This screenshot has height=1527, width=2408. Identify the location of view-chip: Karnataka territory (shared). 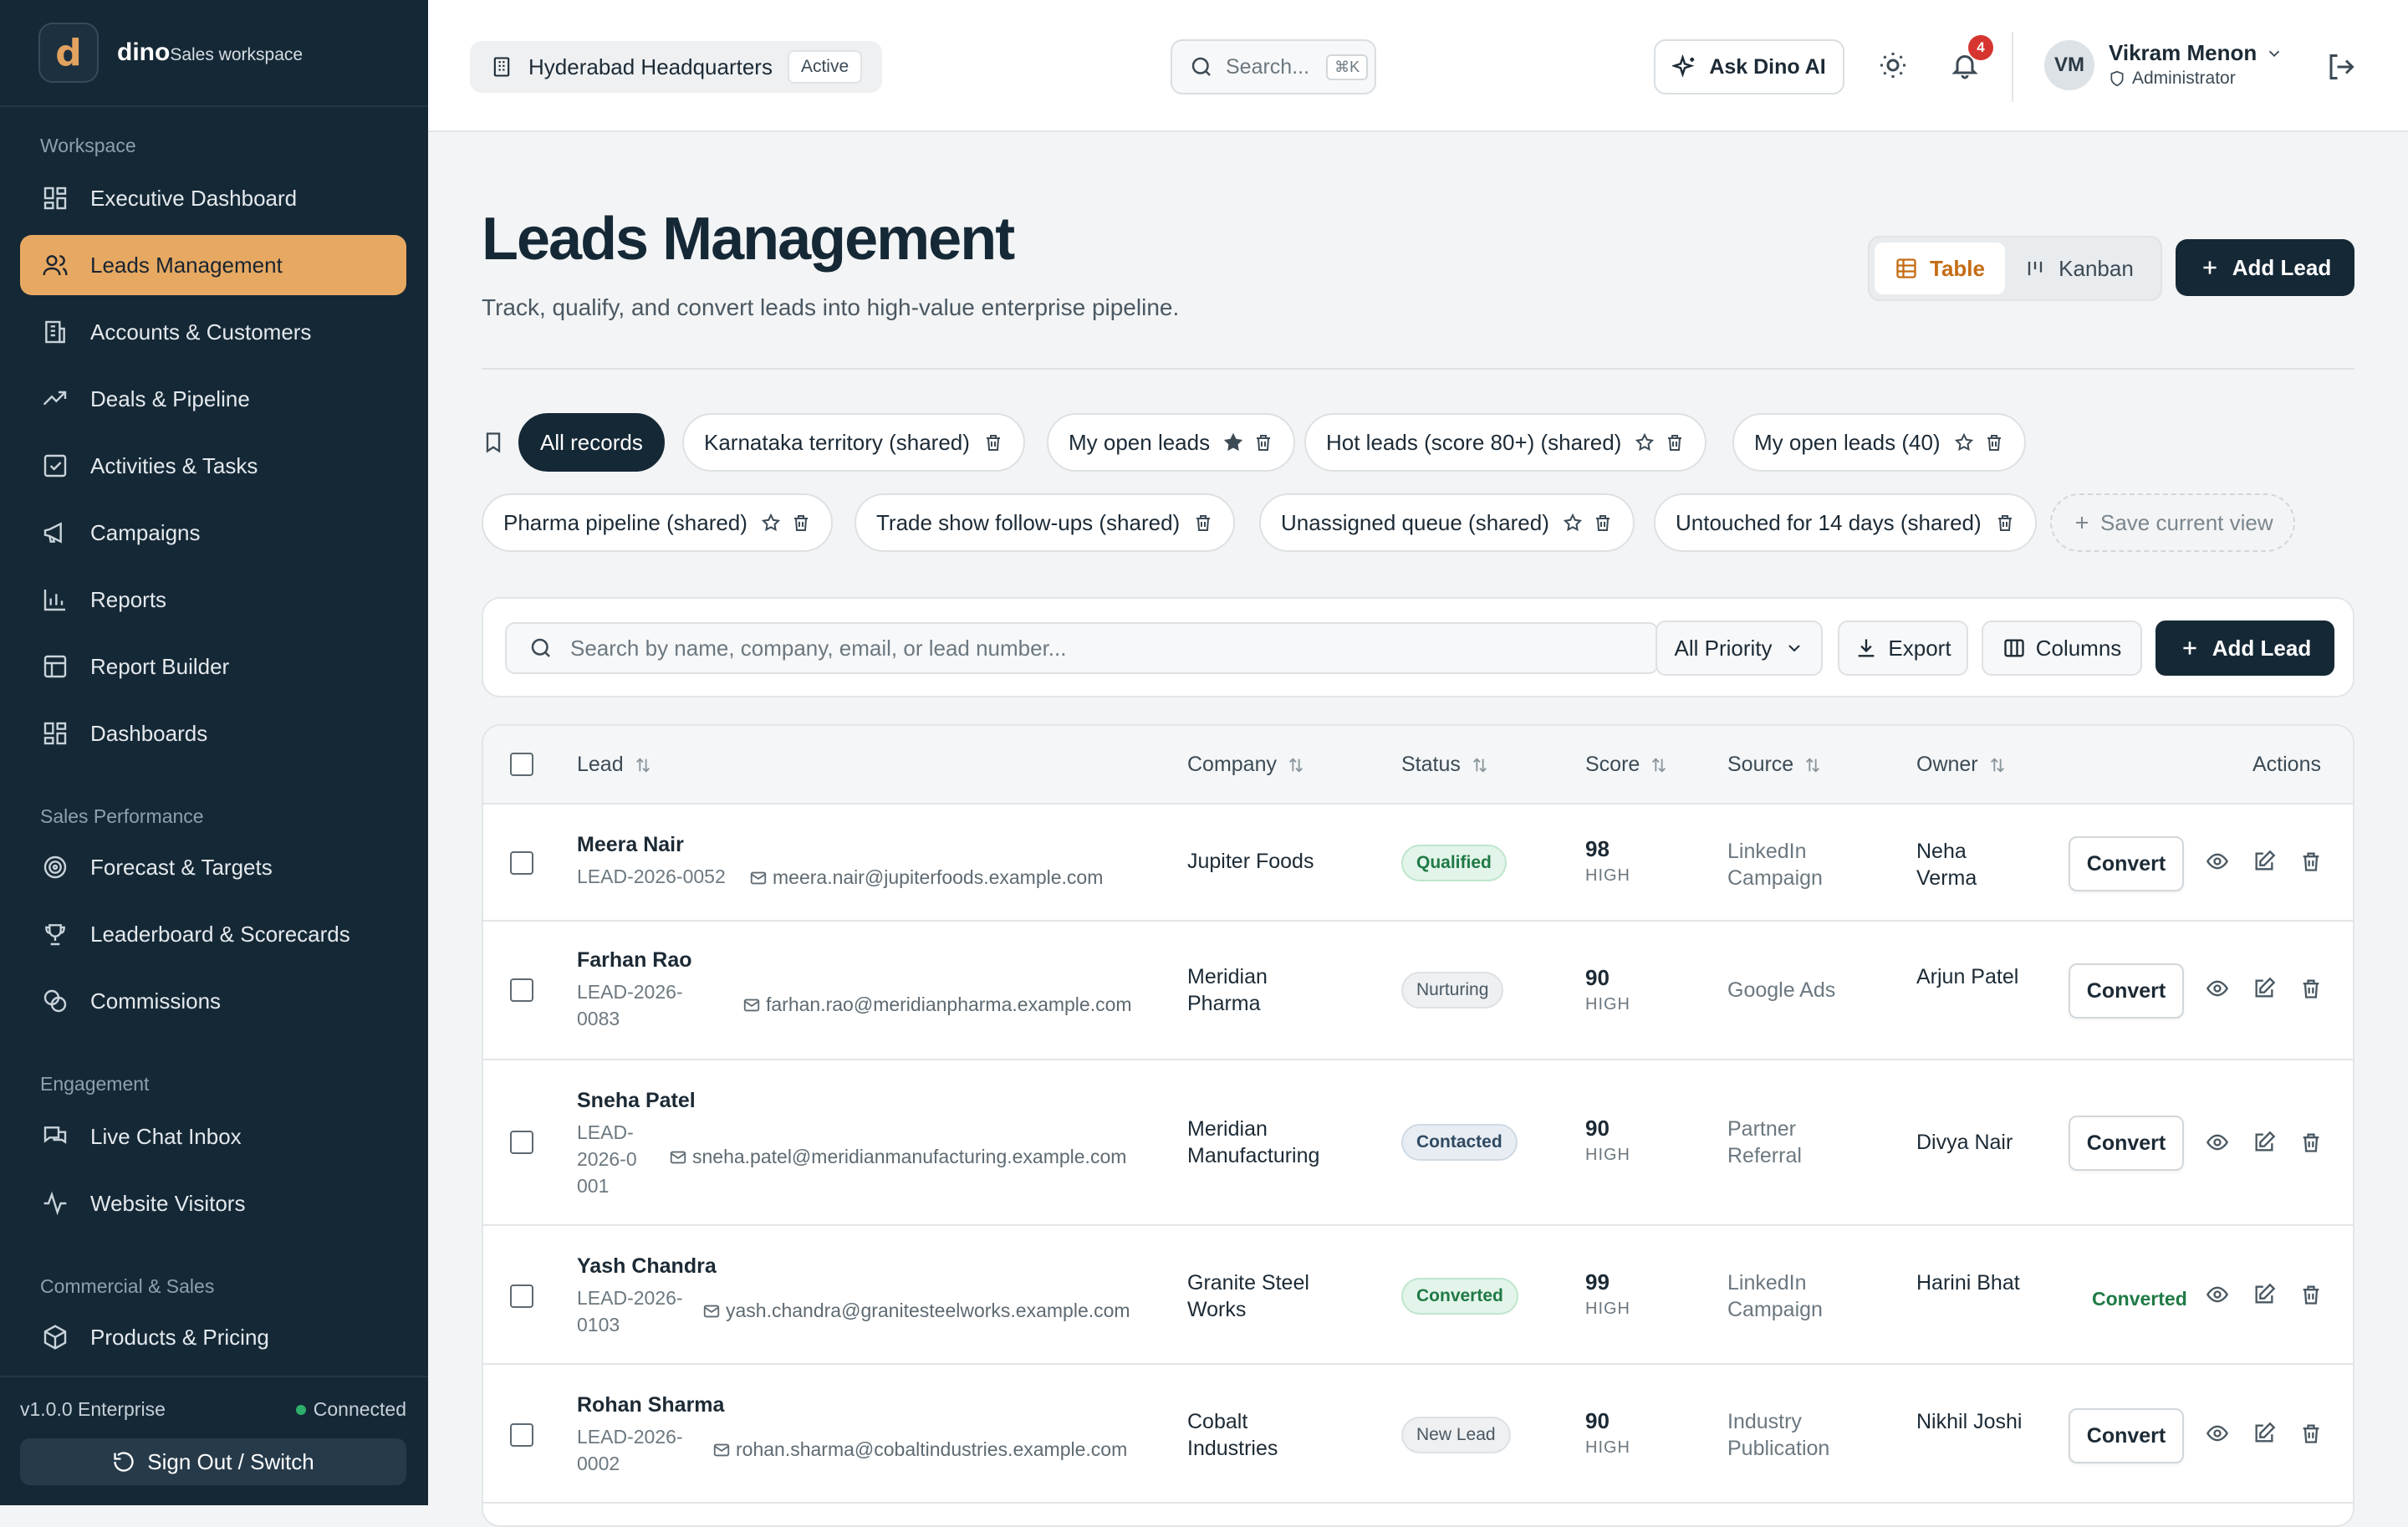
(854, 443).